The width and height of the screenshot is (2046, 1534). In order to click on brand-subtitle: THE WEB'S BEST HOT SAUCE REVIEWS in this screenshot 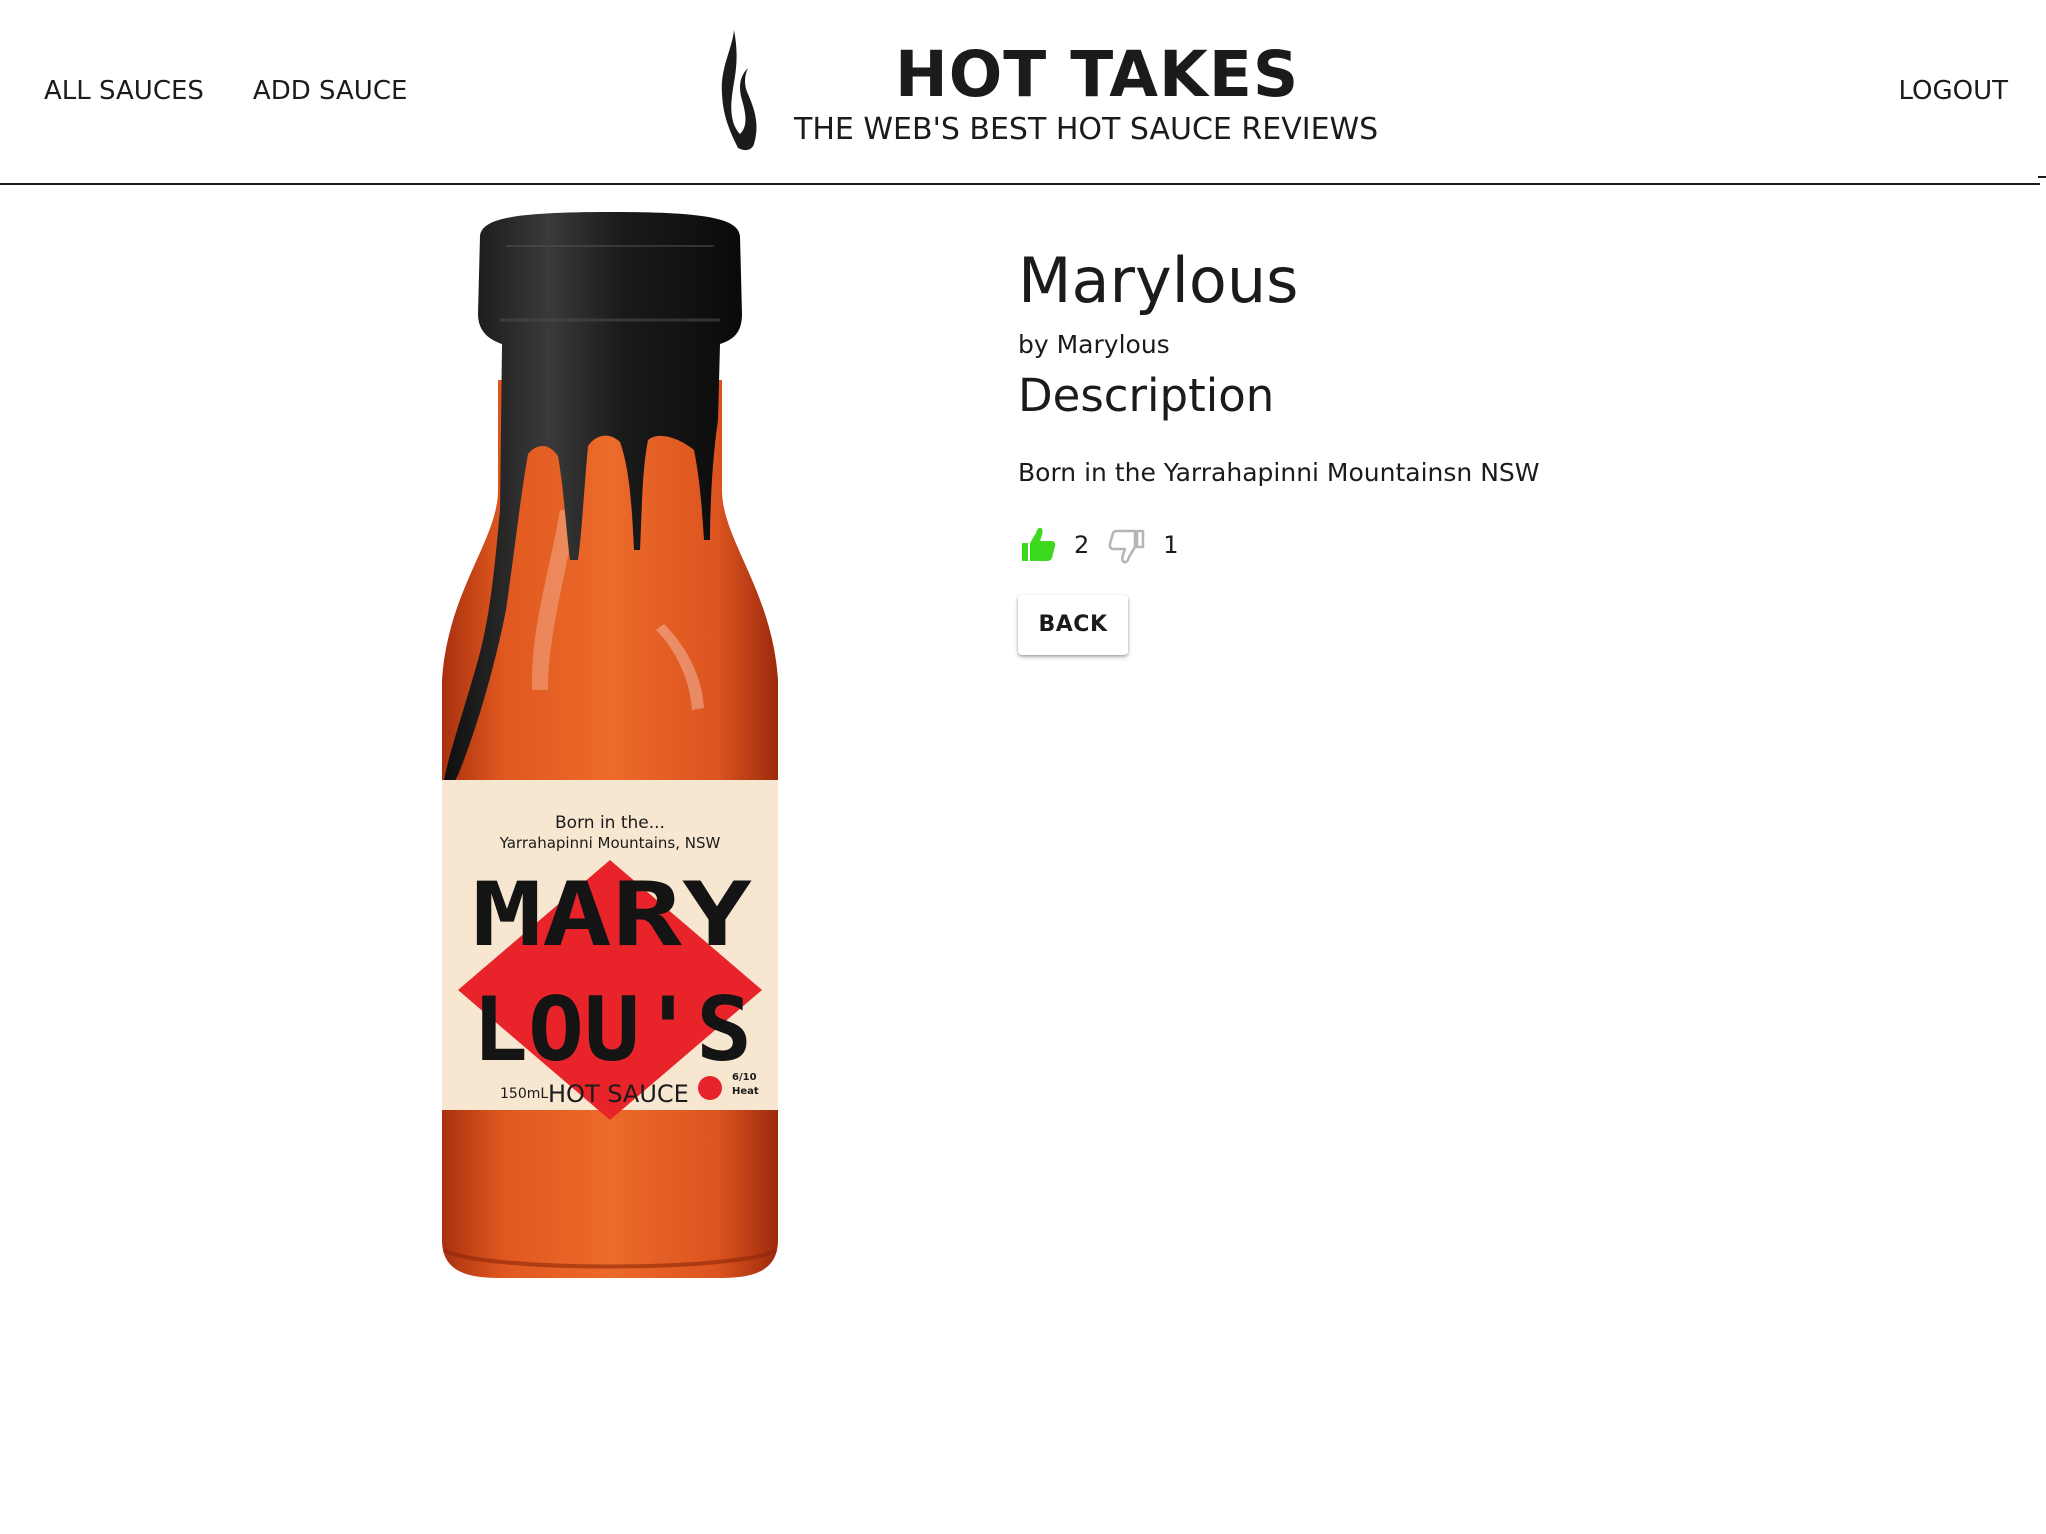, I will do `click(1086, 129)`.